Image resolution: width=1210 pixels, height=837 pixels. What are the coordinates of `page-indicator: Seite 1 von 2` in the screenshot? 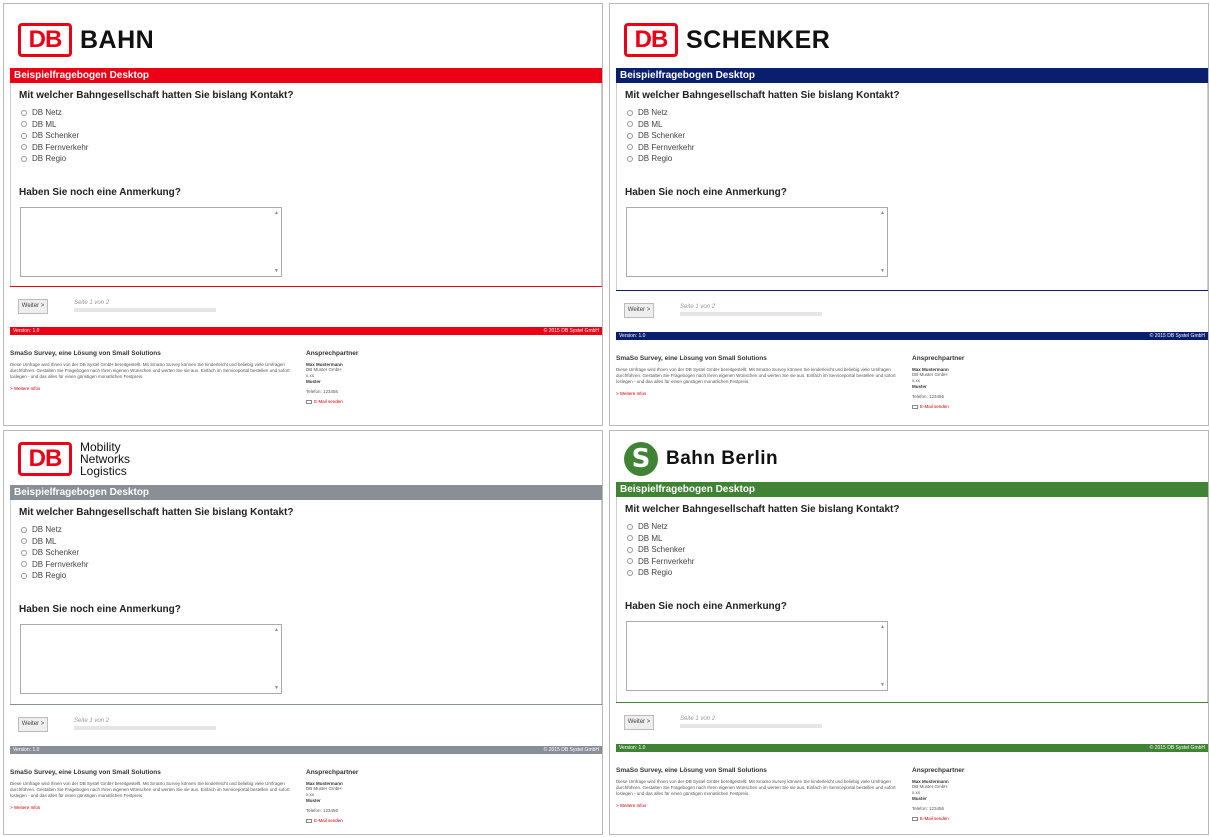 It's located at (698, 719).